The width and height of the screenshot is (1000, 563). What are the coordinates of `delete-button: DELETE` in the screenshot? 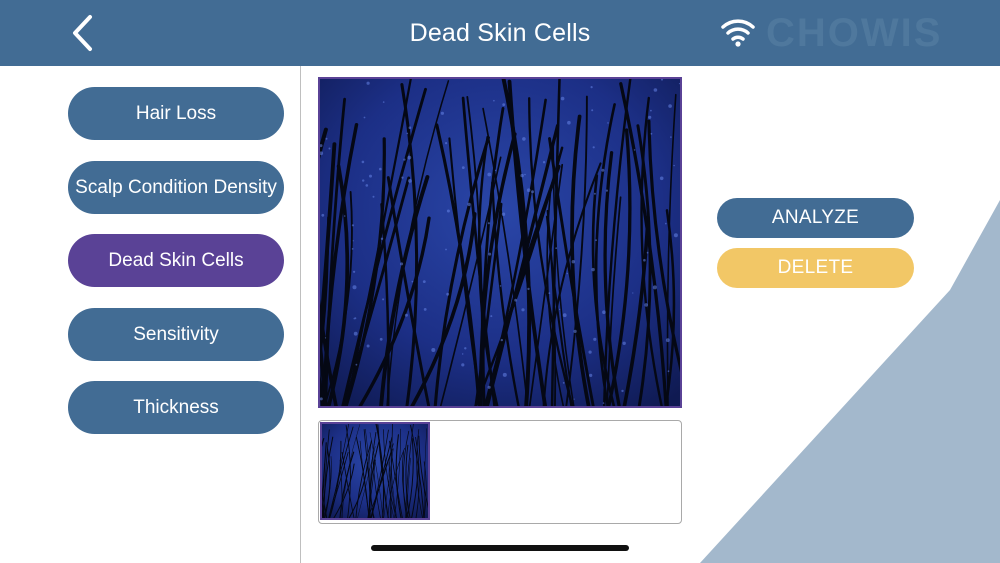 It's located at (815, 268).